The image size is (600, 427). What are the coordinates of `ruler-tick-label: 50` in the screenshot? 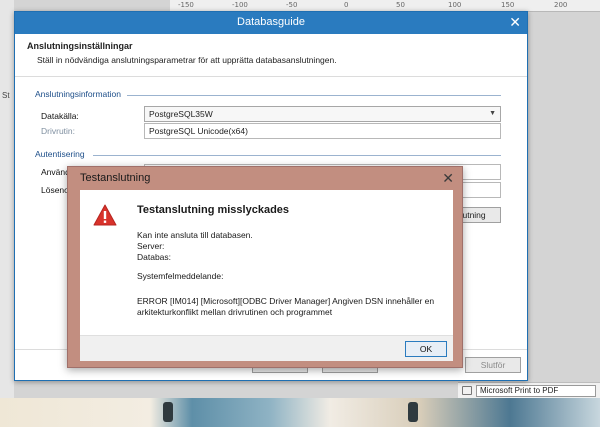 It's located at (400, 5).